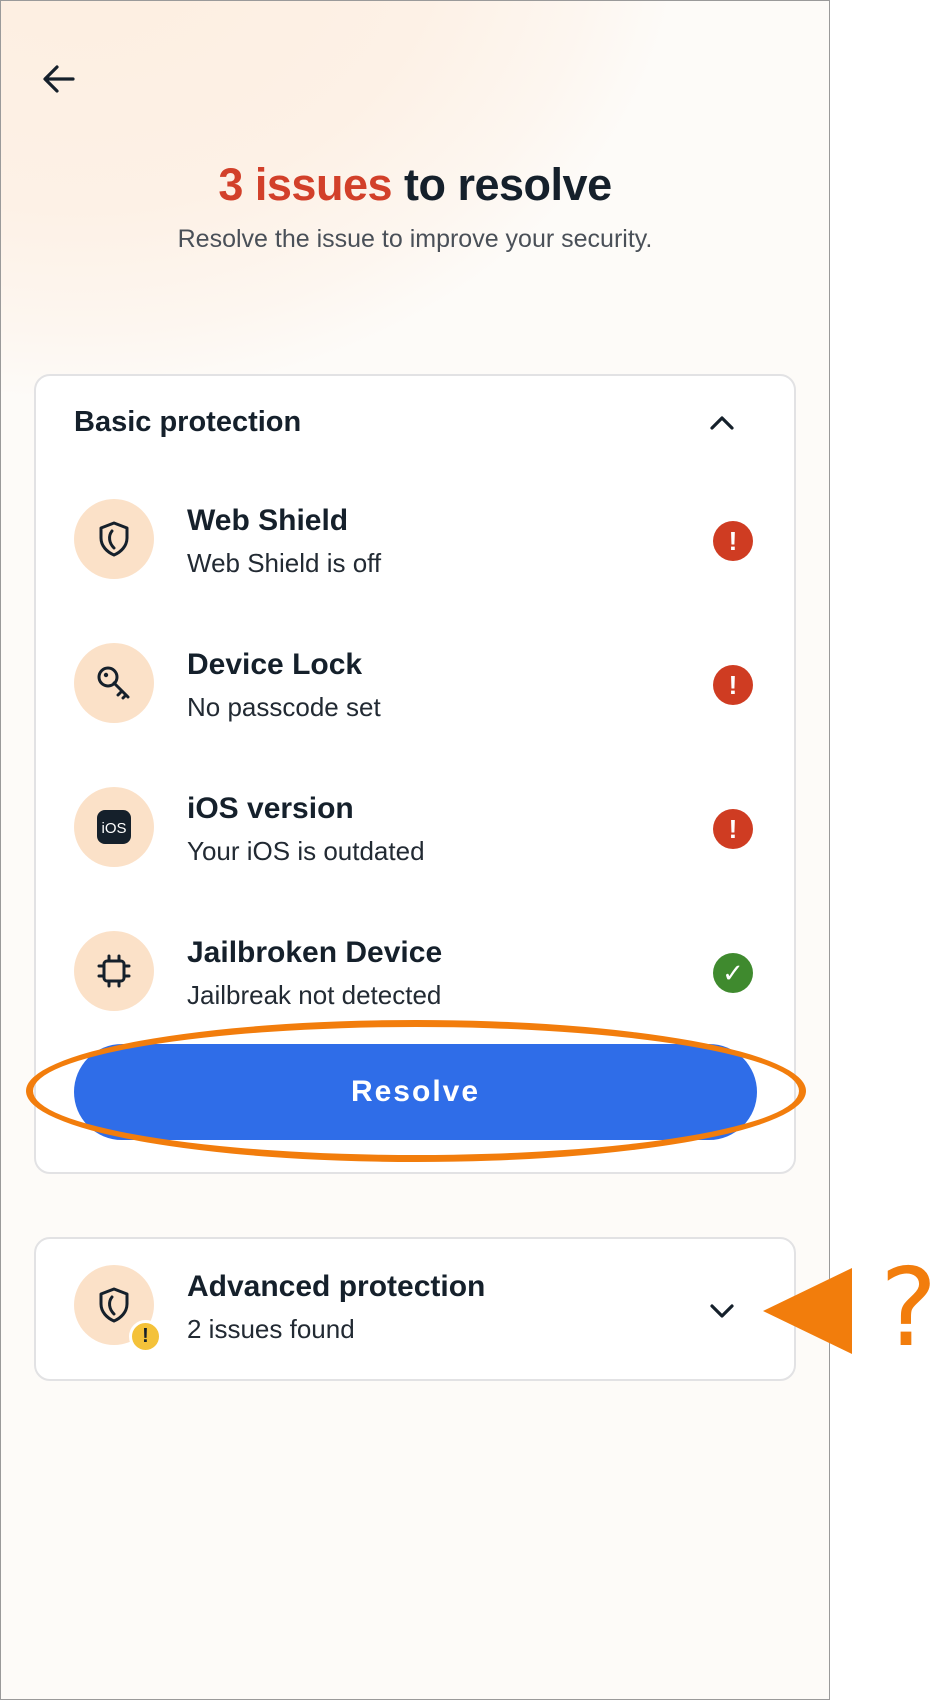 Image resolution: width=942 pixels, height=1700 pixels. I want to click on jailbroken-icon-wrap, so click(114, 971).